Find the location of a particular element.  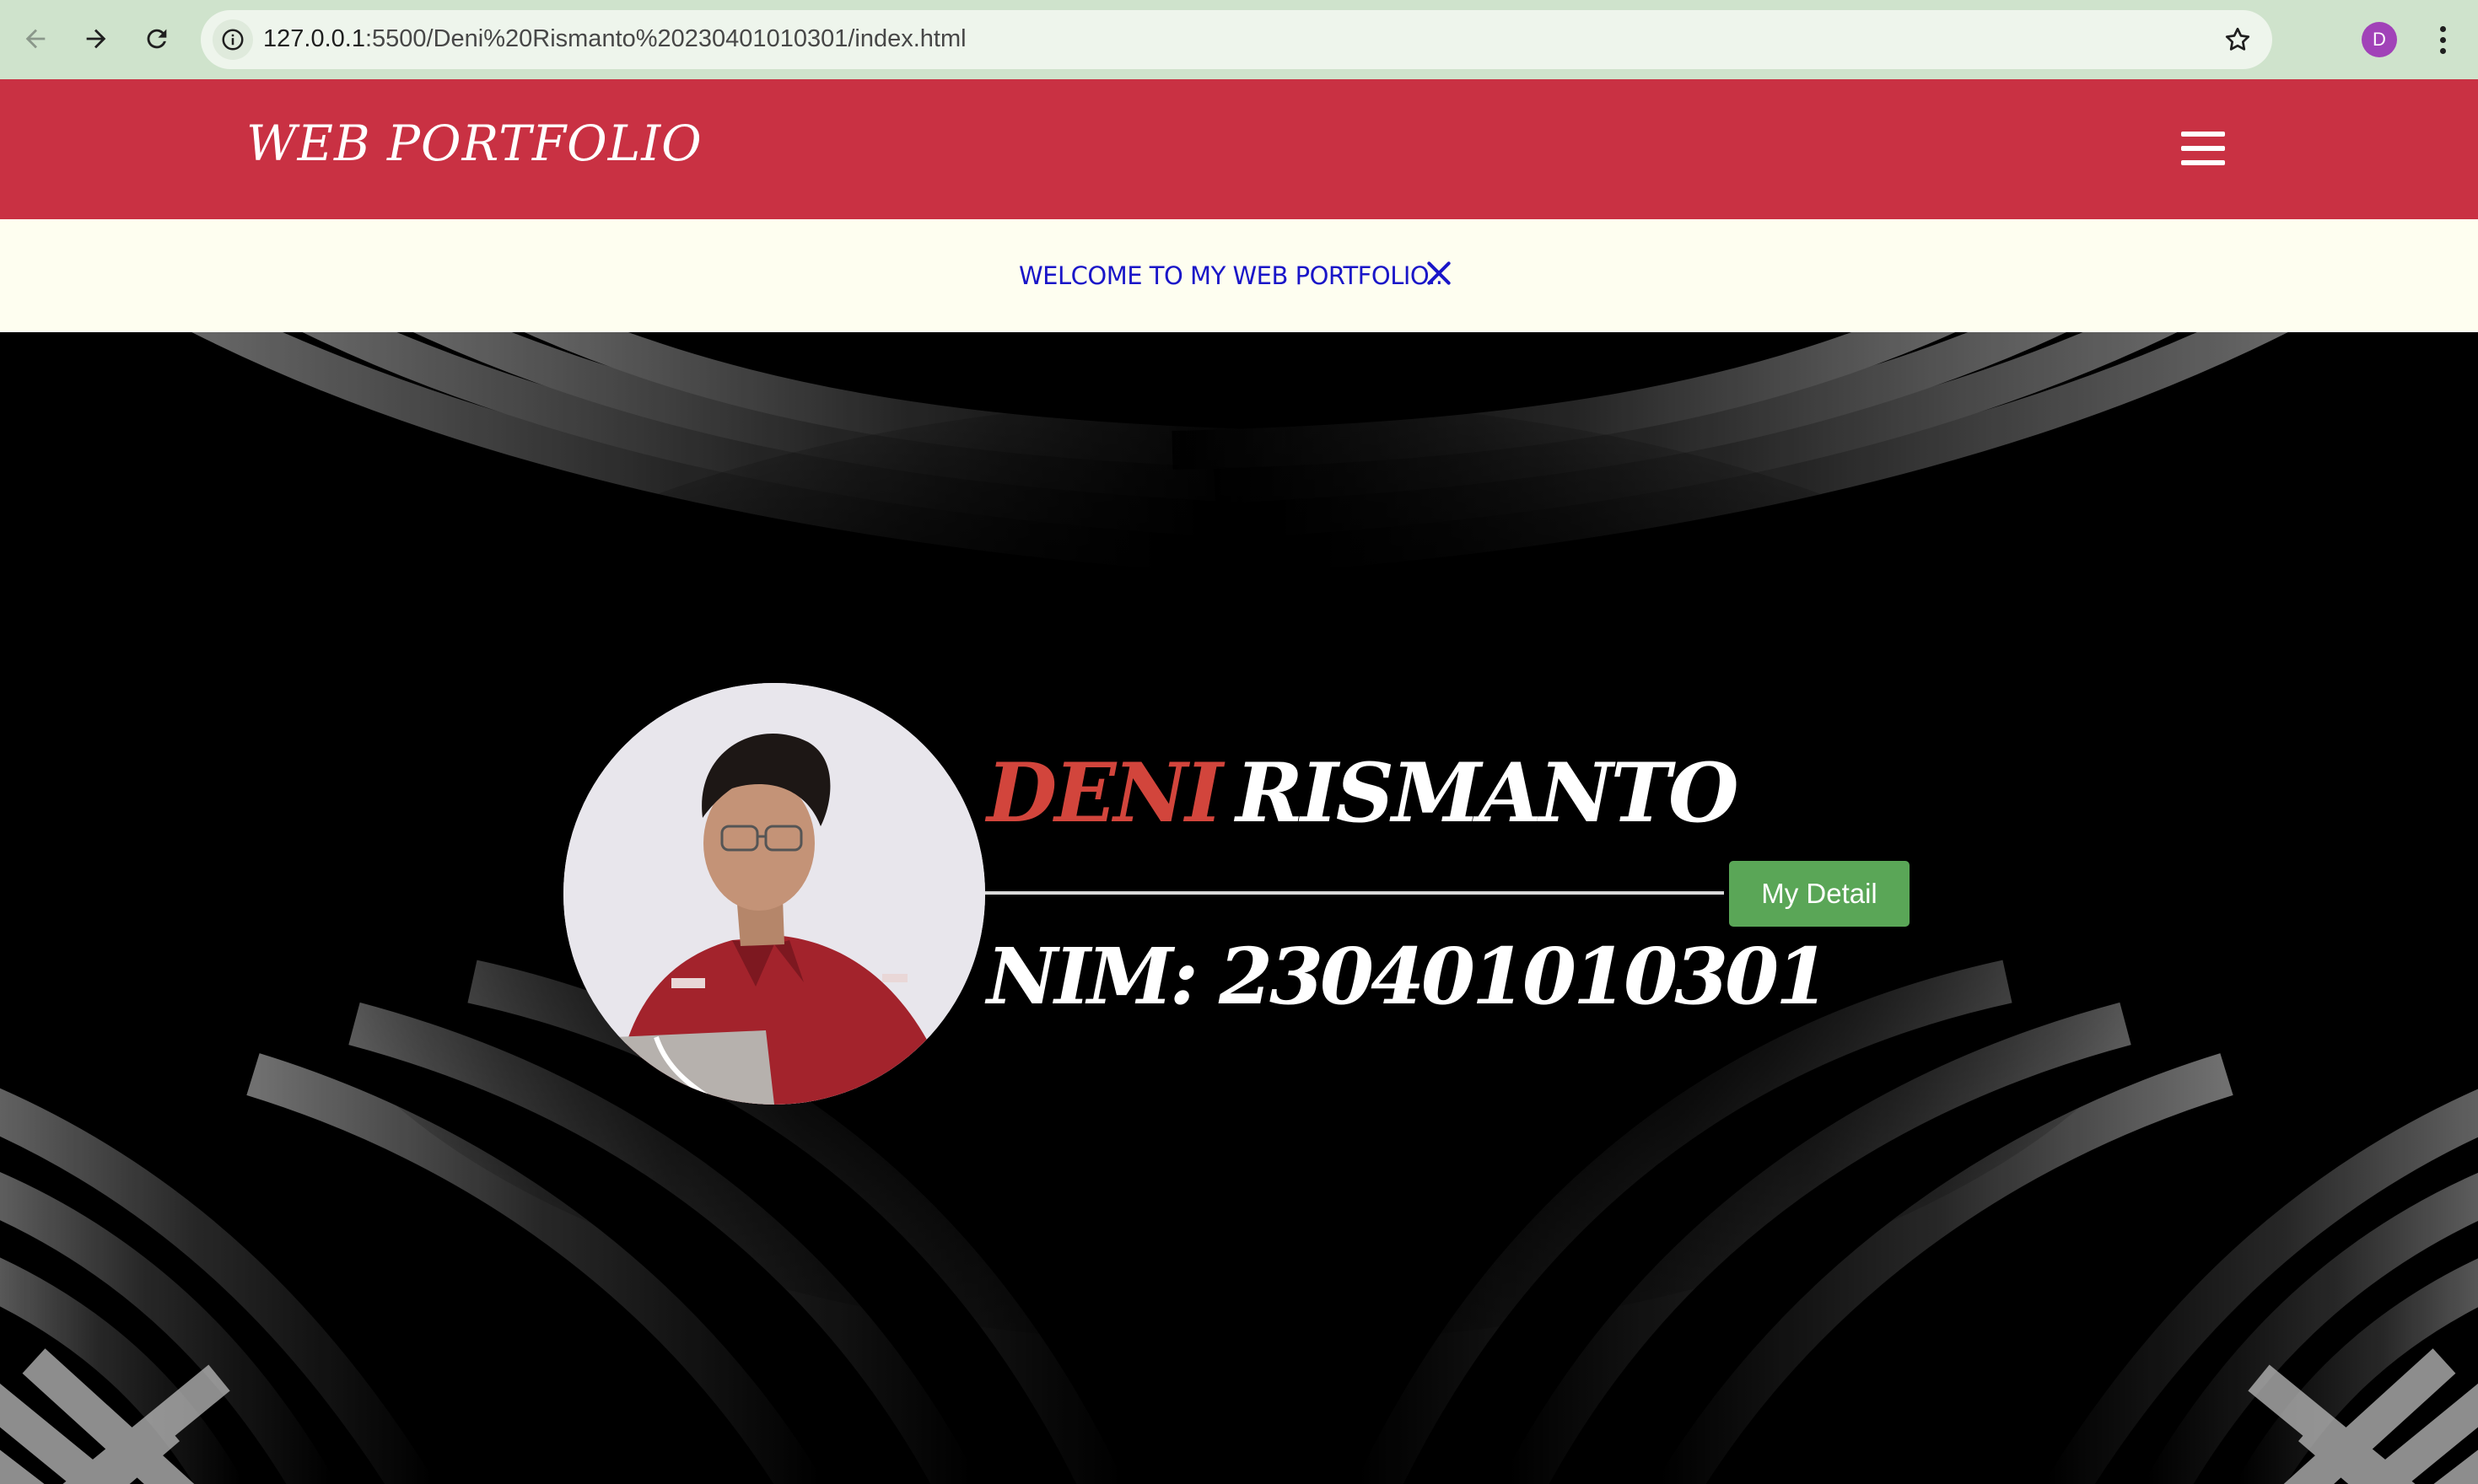

forward-button is located at coordinates (96, 38).